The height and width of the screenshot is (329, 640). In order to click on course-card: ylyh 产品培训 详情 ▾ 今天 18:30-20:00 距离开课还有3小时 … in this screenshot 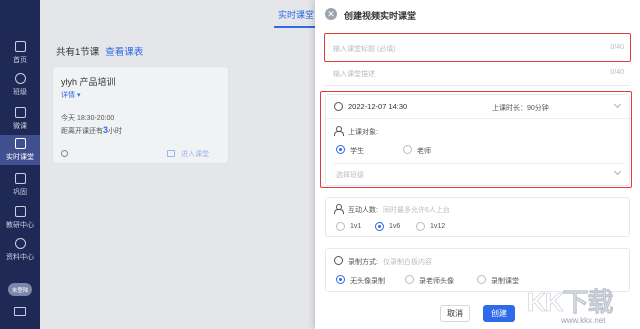, I will do `click(140, 115)`.